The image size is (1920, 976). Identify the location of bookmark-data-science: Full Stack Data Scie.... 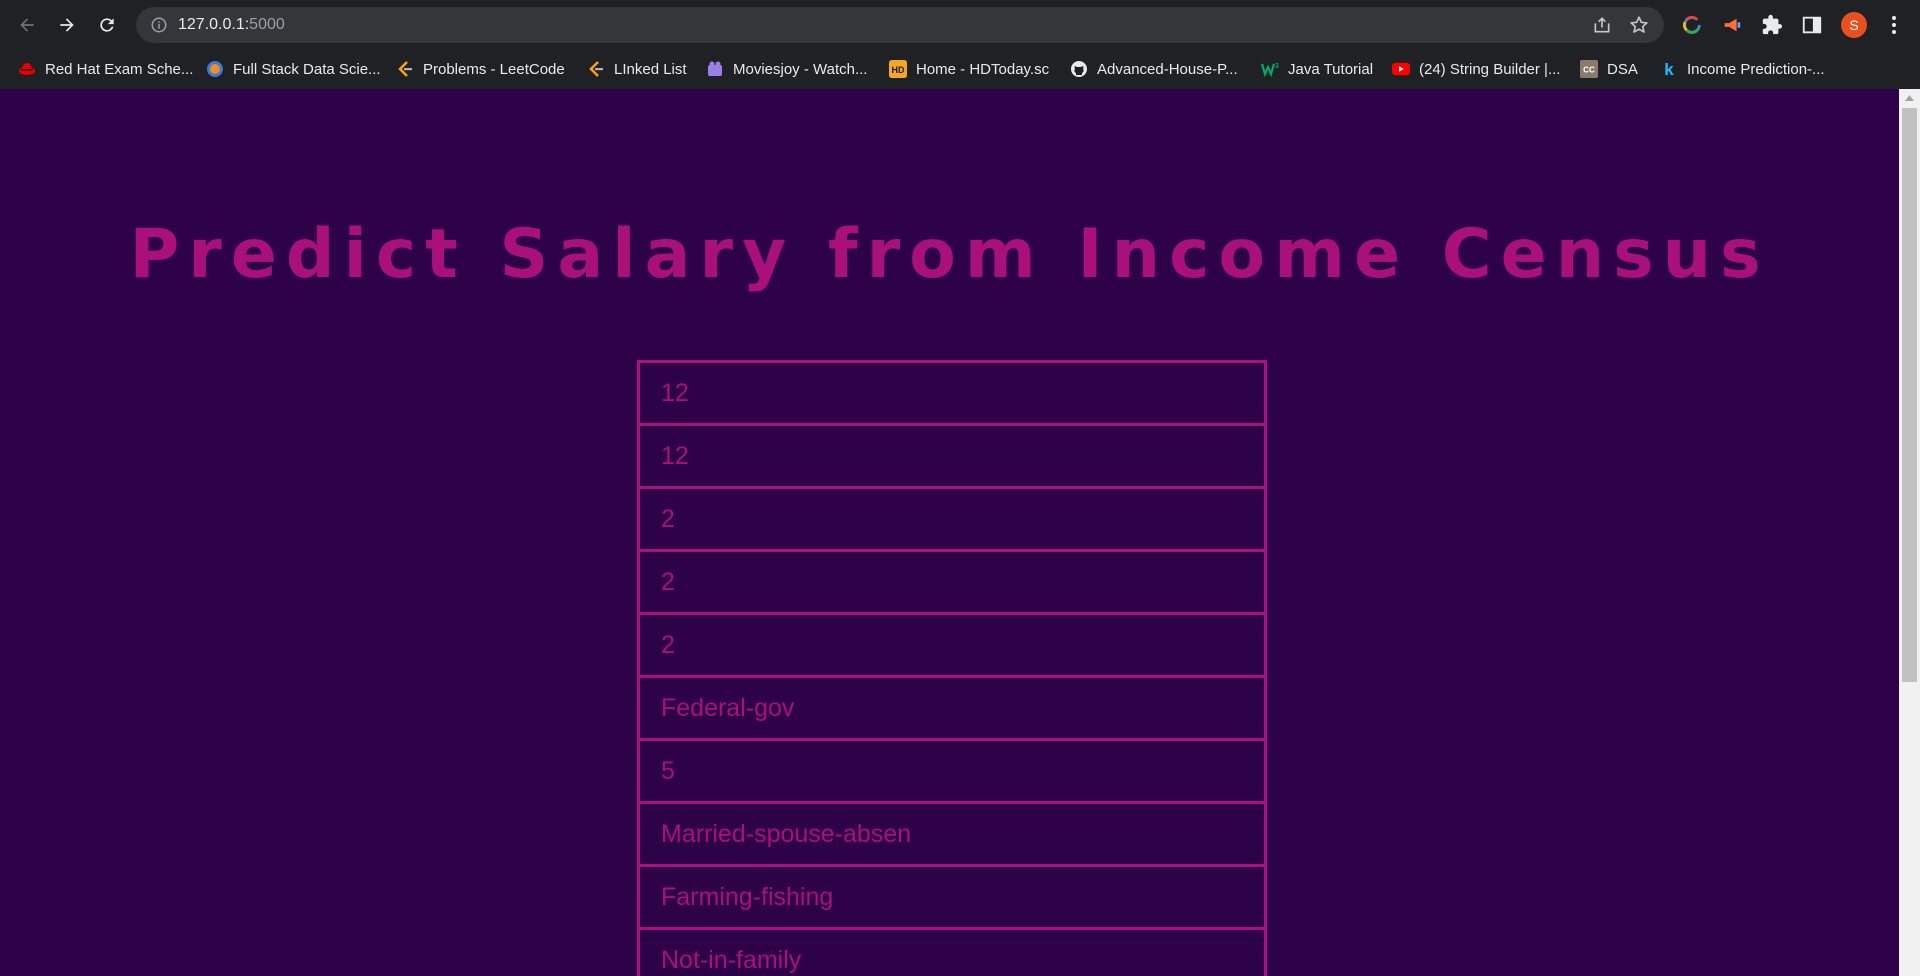
(293, 69).